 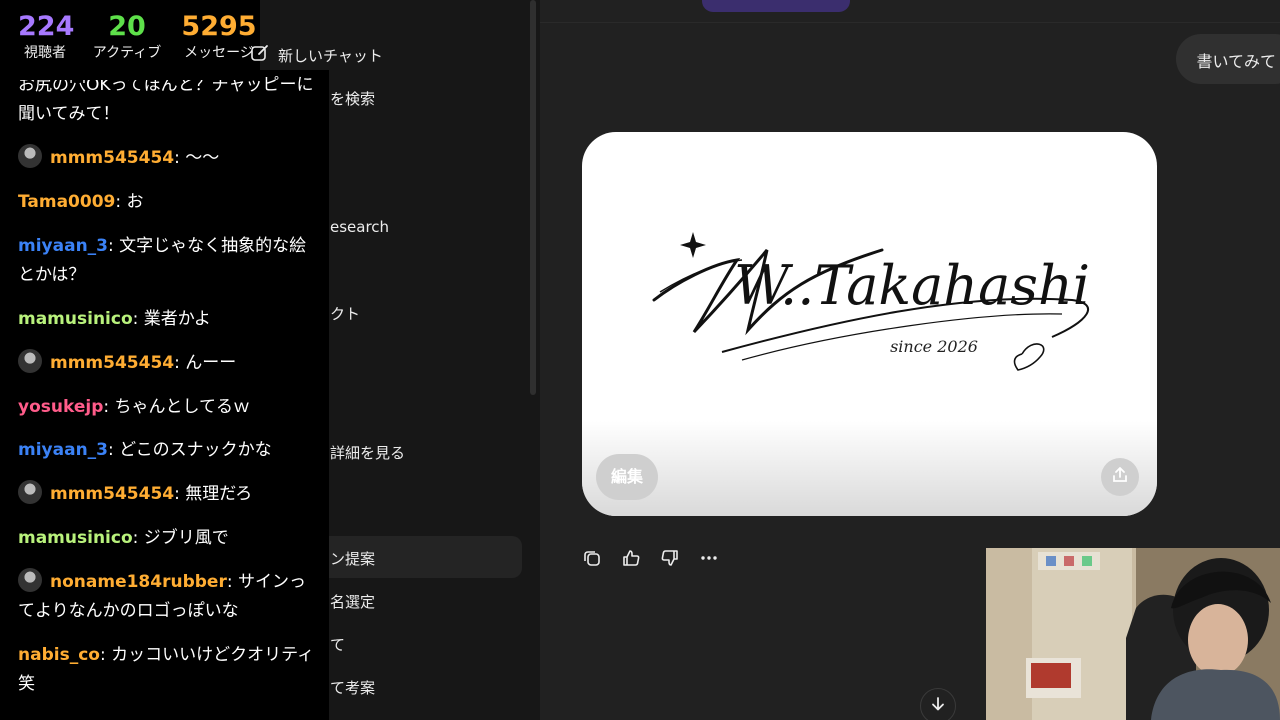 I want to click on image-fade, so click(x=869, y=468).